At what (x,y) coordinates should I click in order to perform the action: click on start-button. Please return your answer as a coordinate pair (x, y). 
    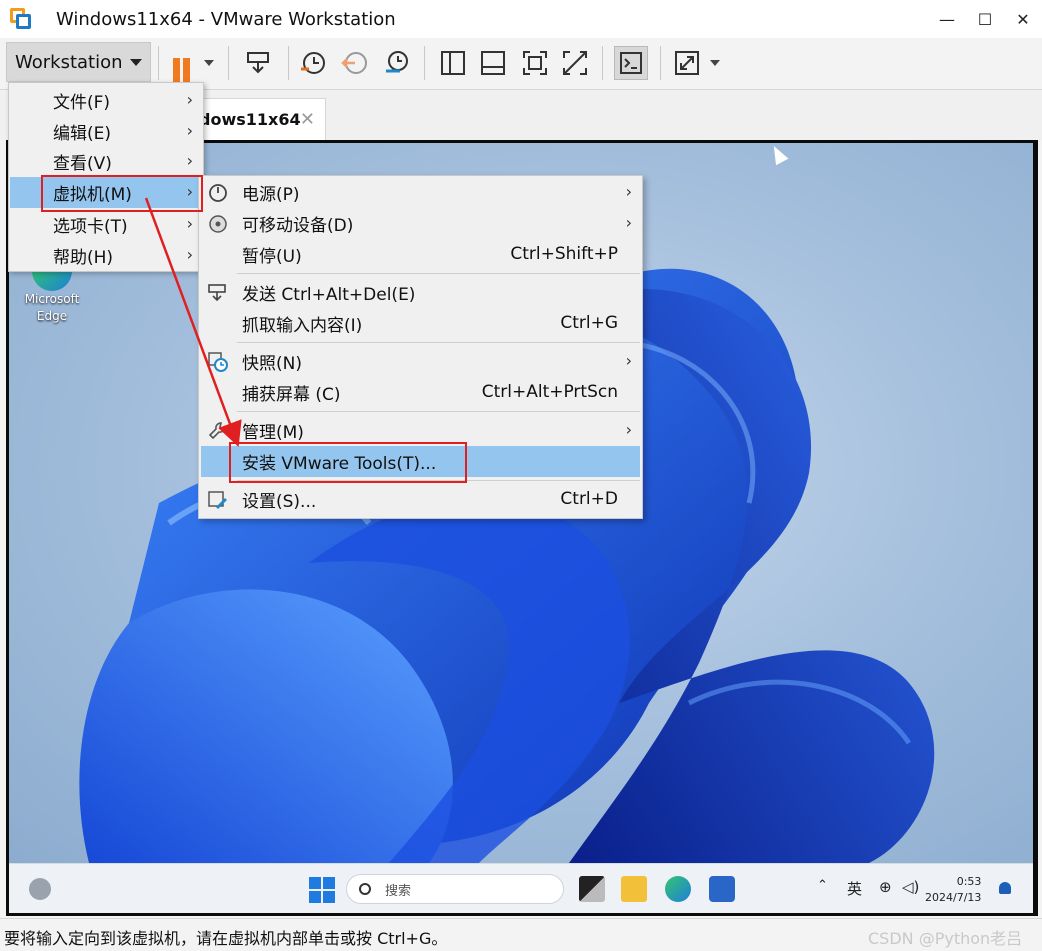
    Looking at the image, I should click on (322, 890).